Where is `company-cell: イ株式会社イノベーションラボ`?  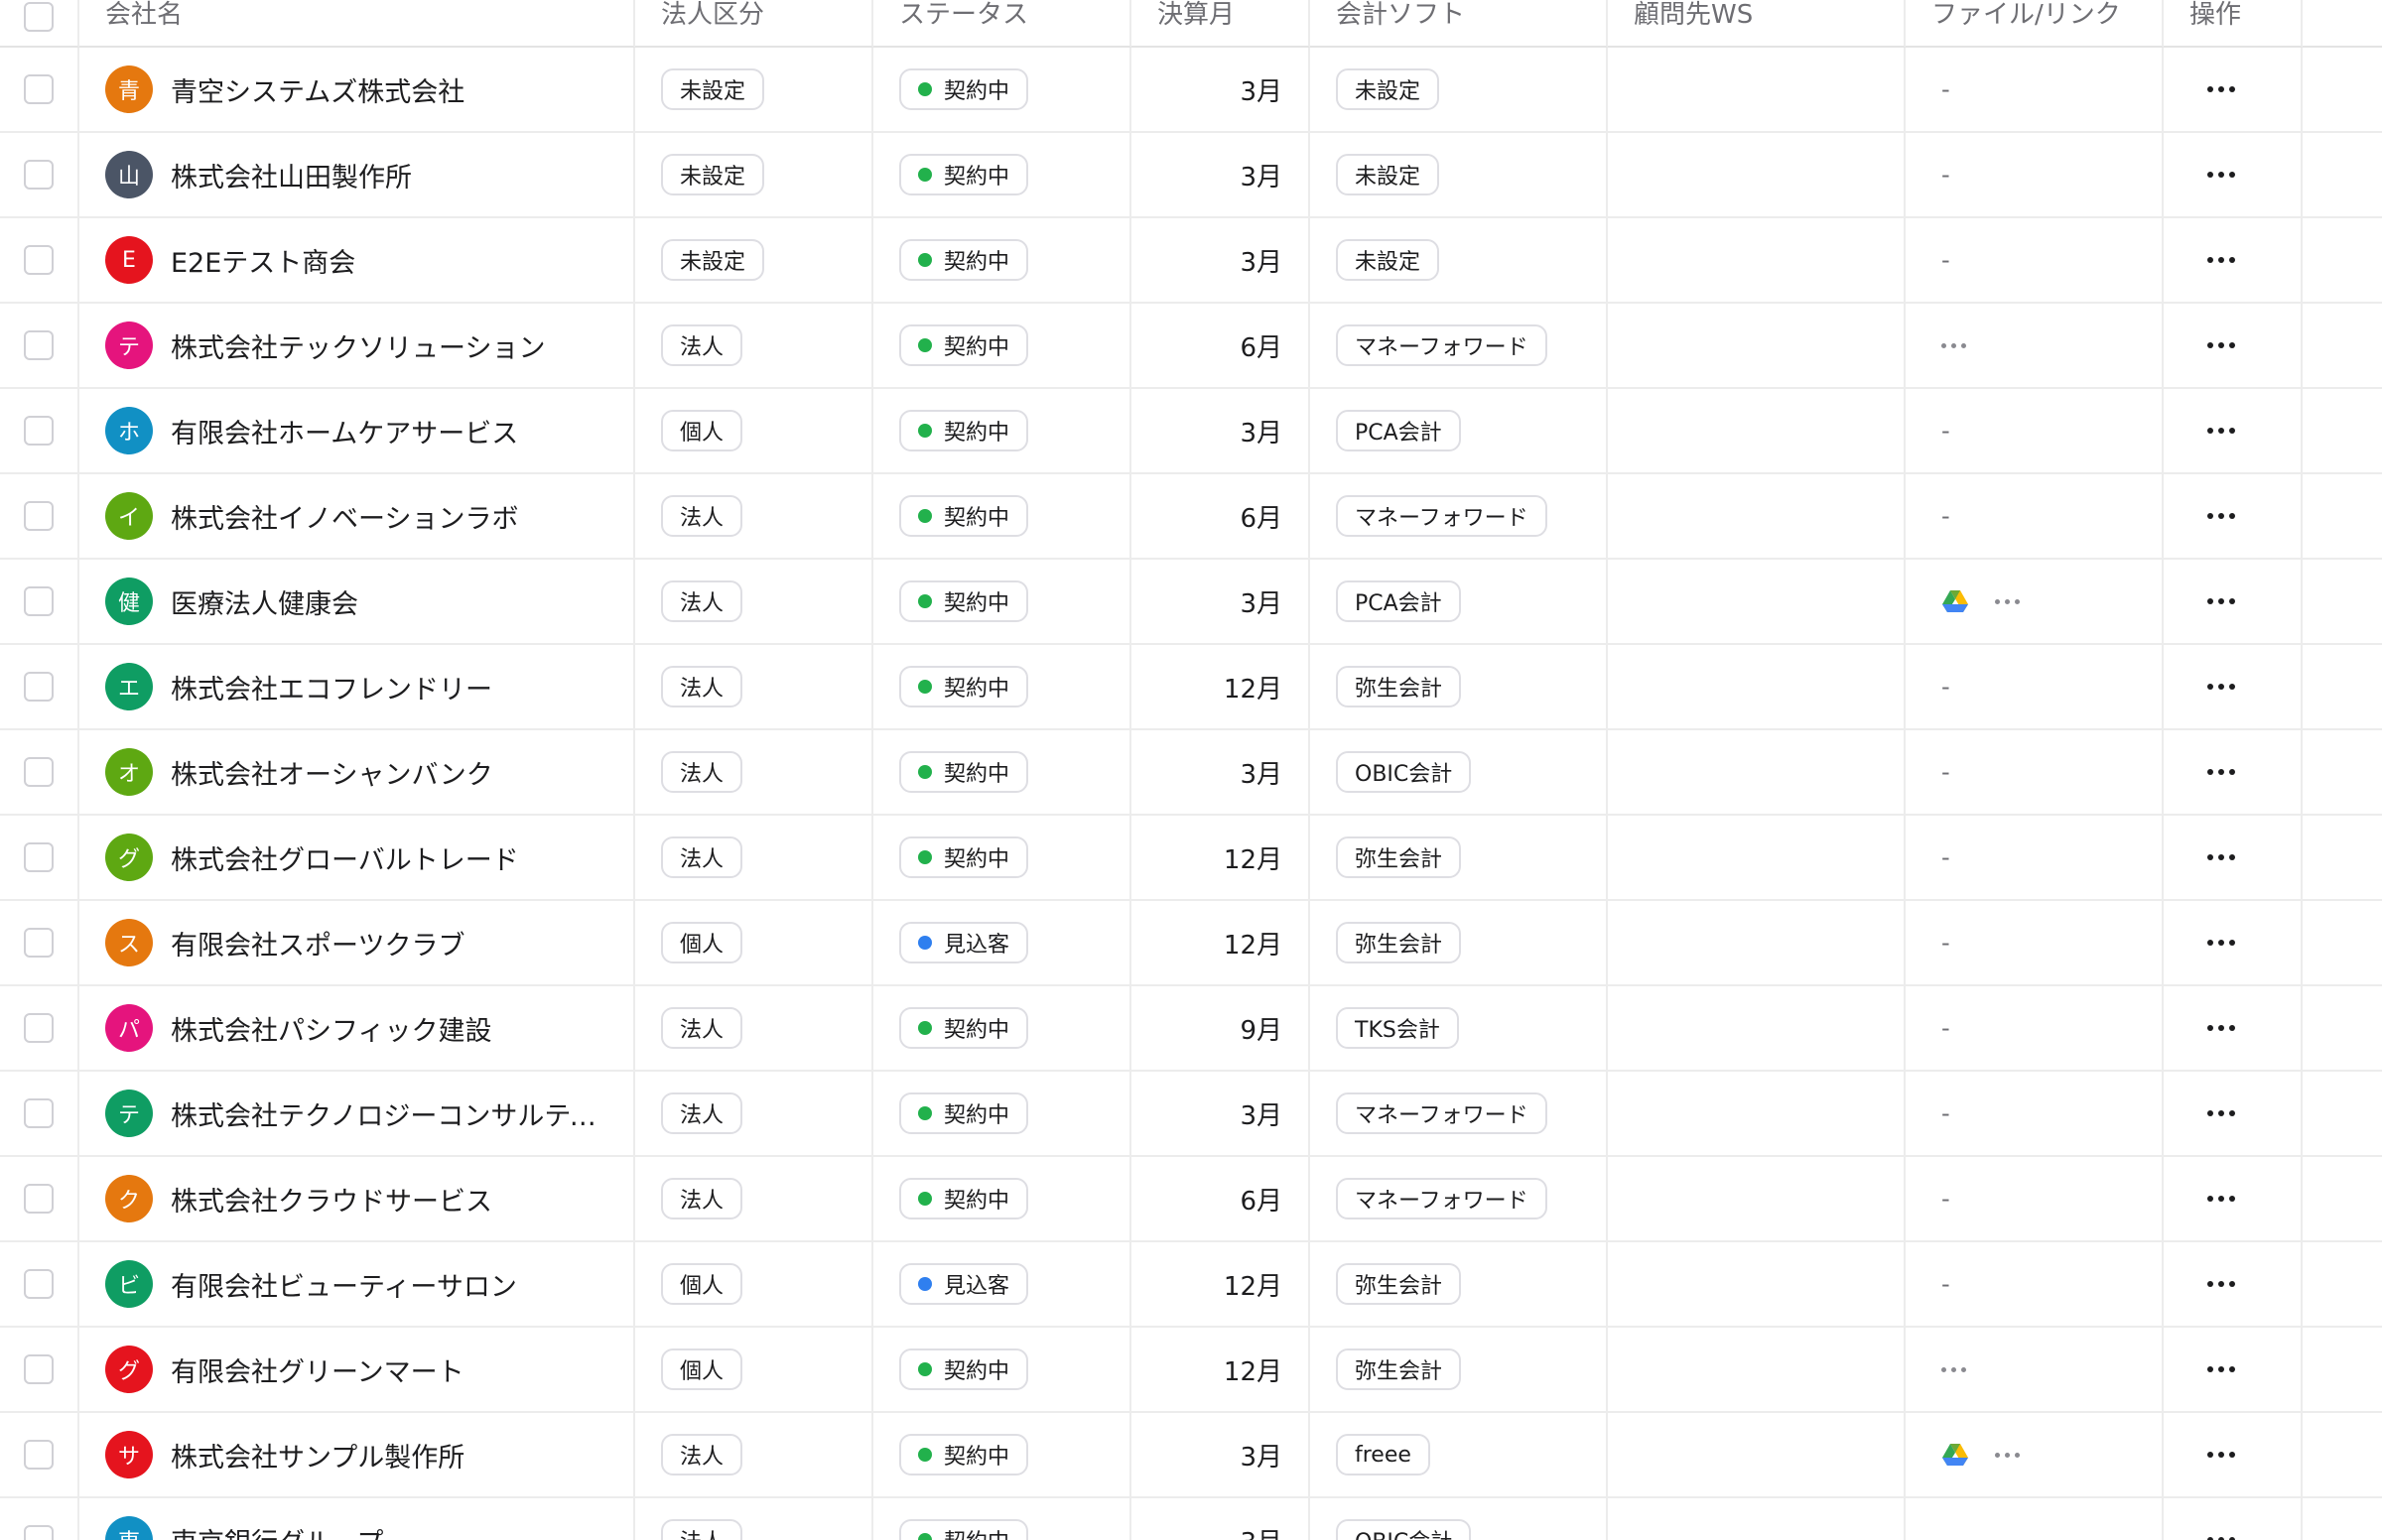 company-cell: イ株式会社イノベーションラボ is located at coordinates (357, 517).